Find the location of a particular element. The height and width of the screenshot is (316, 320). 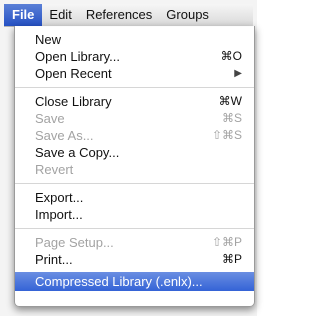

menu-item-revert: Revert is located at coordinates (134, 169).